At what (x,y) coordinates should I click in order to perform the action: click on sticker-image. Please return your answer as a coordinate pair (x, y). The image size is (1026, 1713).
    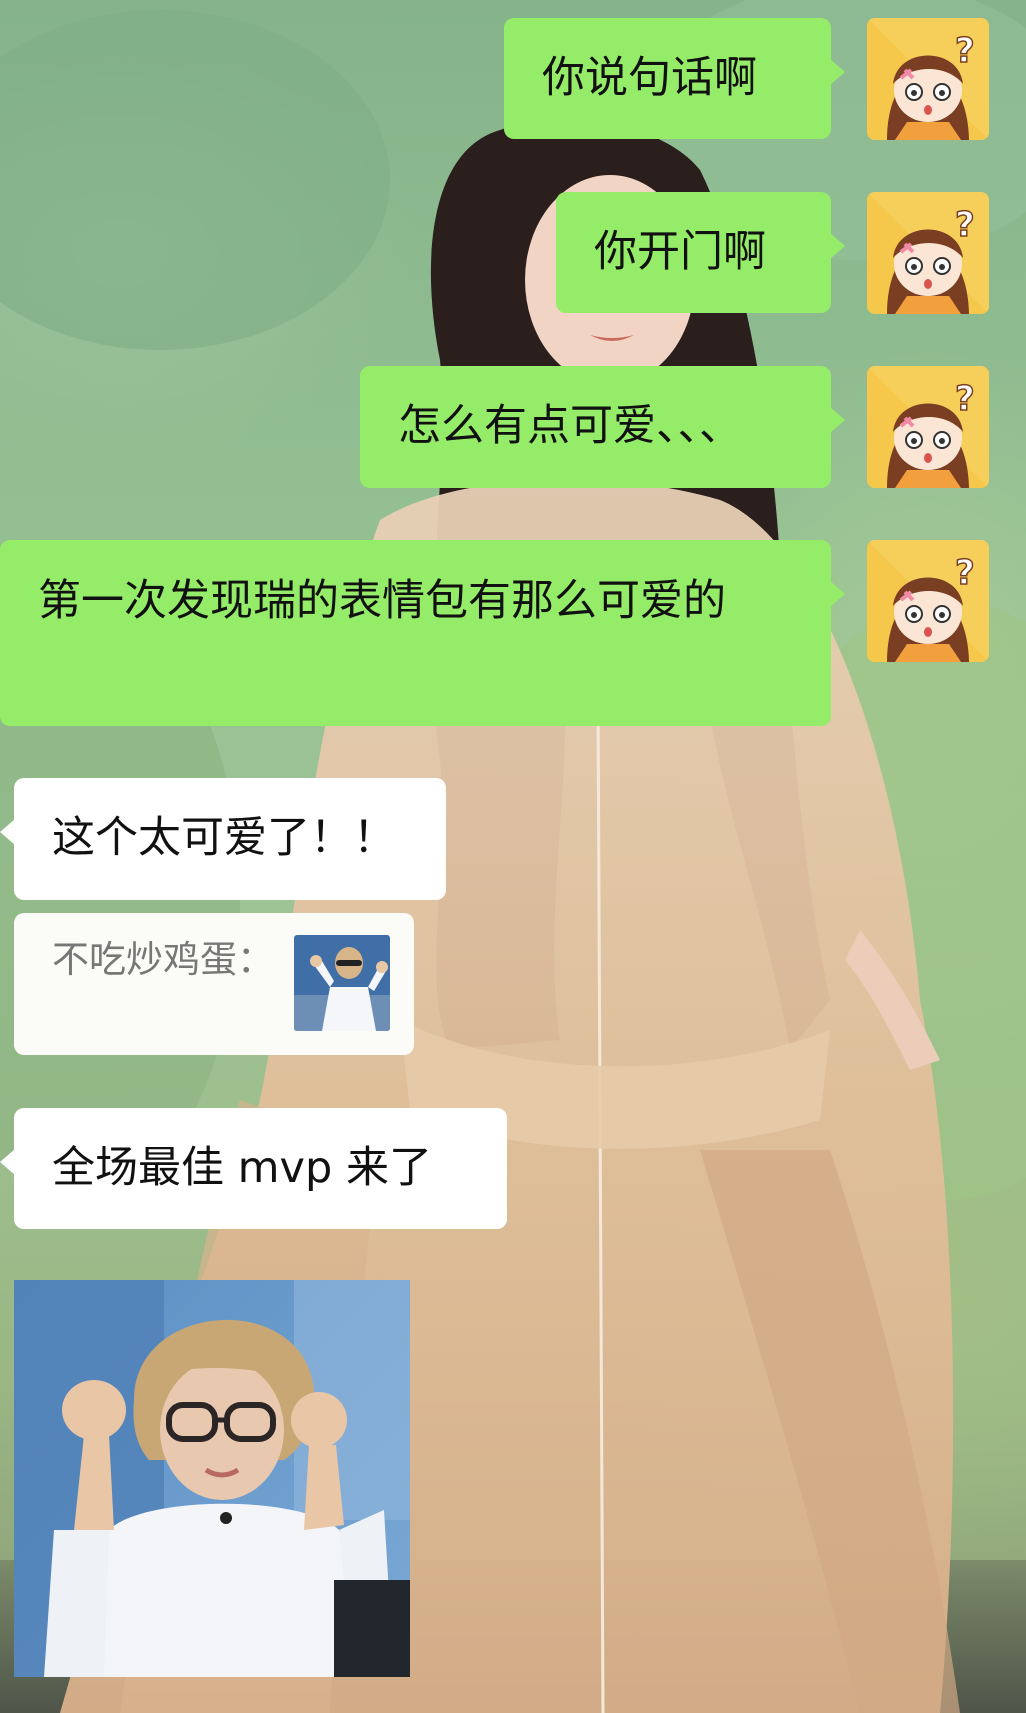
    Looking at the image, I should click on (212, 1478).